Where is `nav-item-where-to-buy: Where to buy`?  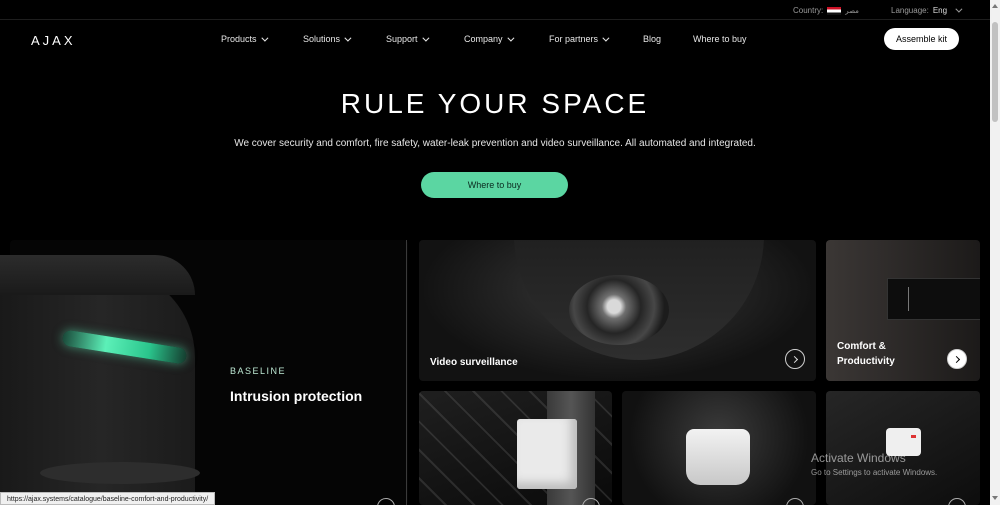
nav-item-where-to-buy: Where to buy is located at coordinates (720, 39).